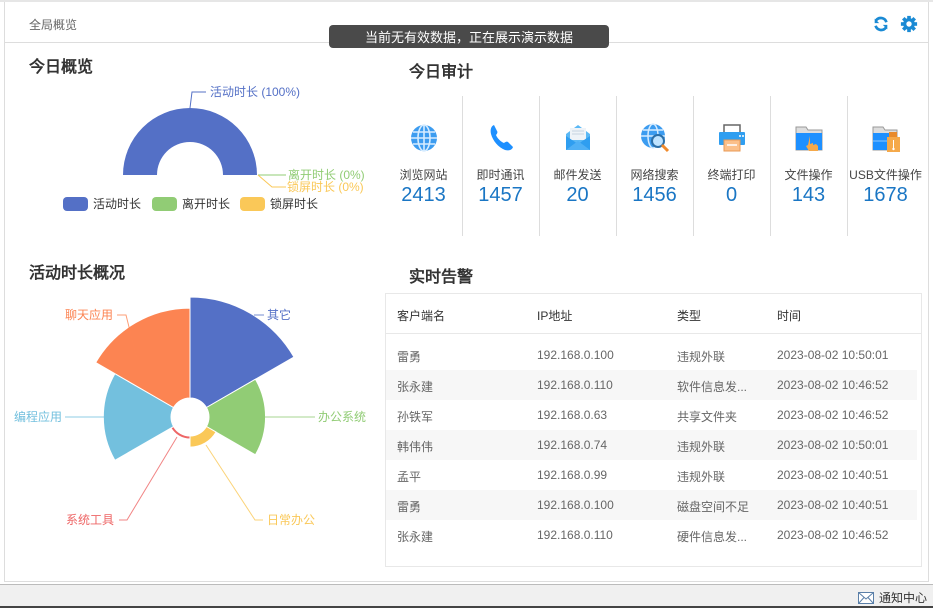 The image size is (933, 608). I want to click on audit-item: 浏览网站 2413, so click(424, 166).